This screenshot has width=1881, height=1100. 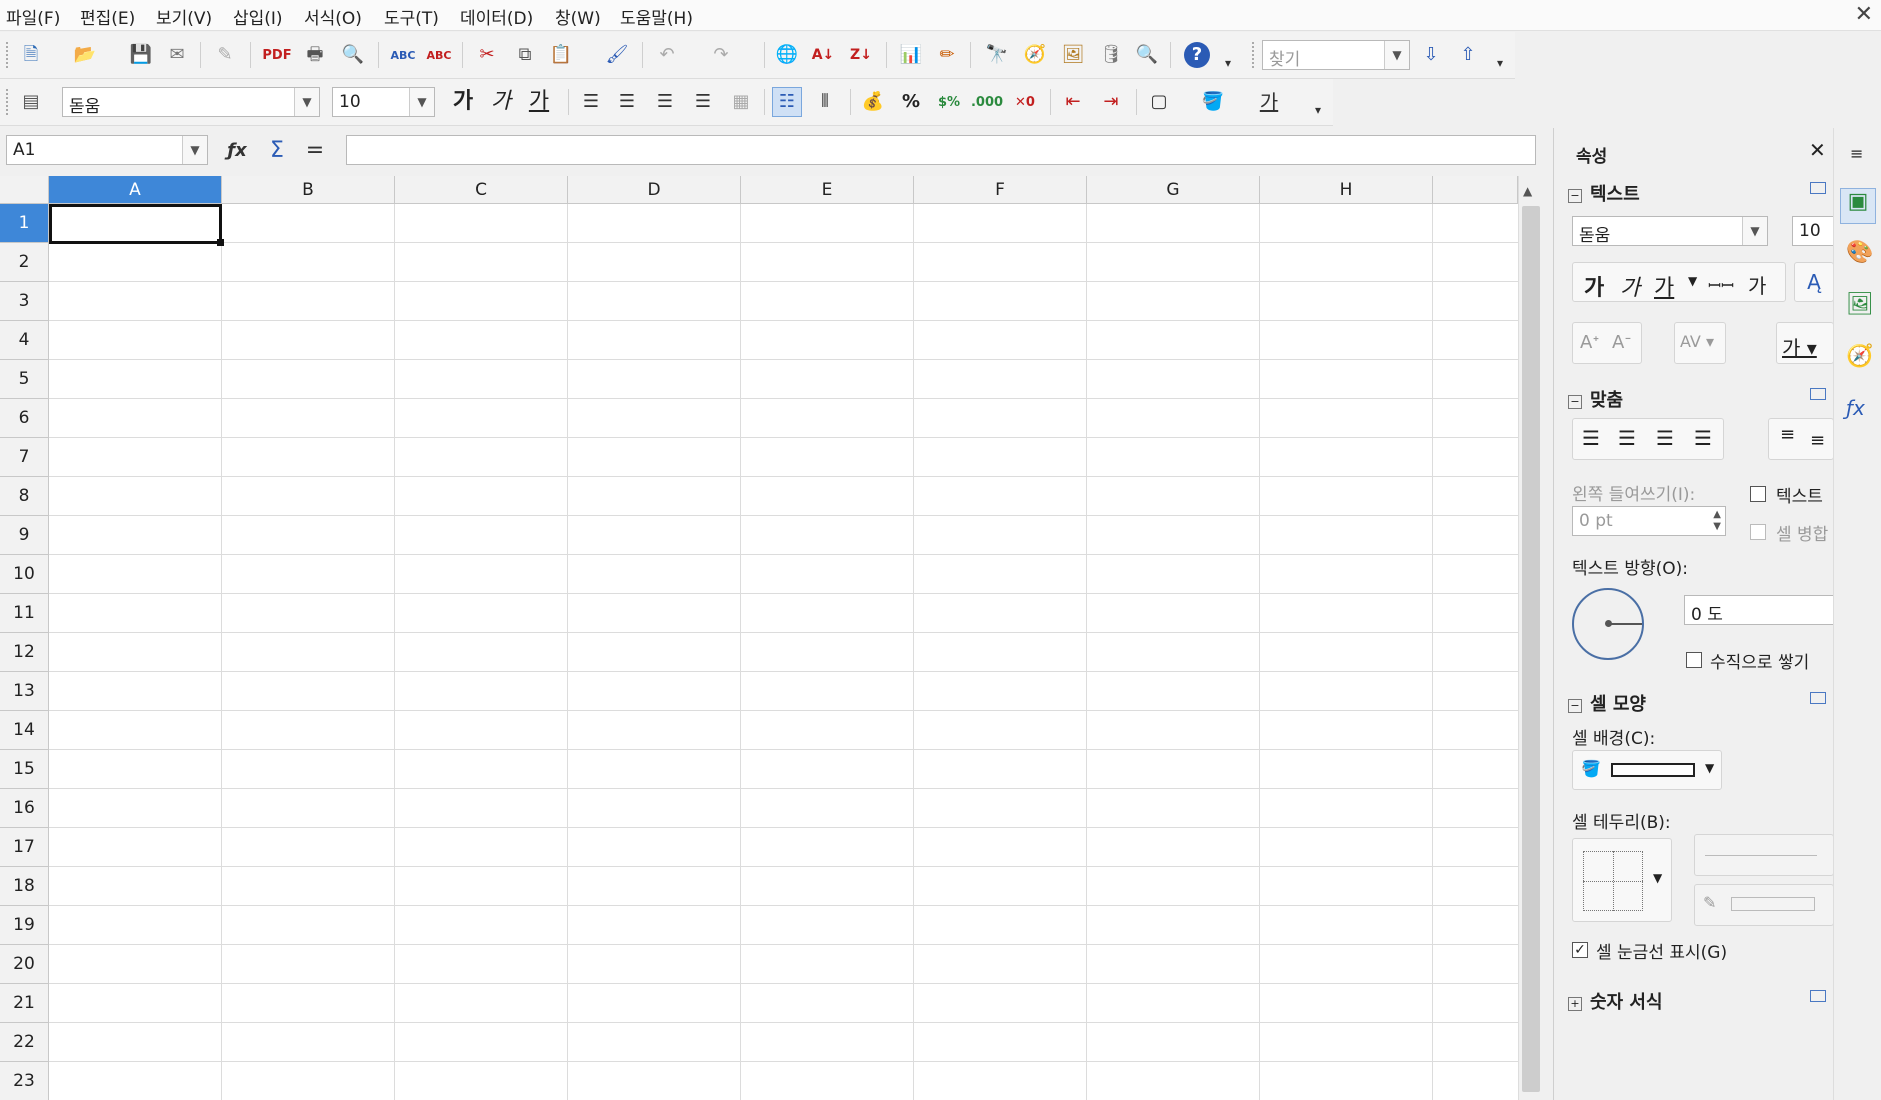 I want to click on scroll-up-icon: ▲, so click(x=1527, y=191).